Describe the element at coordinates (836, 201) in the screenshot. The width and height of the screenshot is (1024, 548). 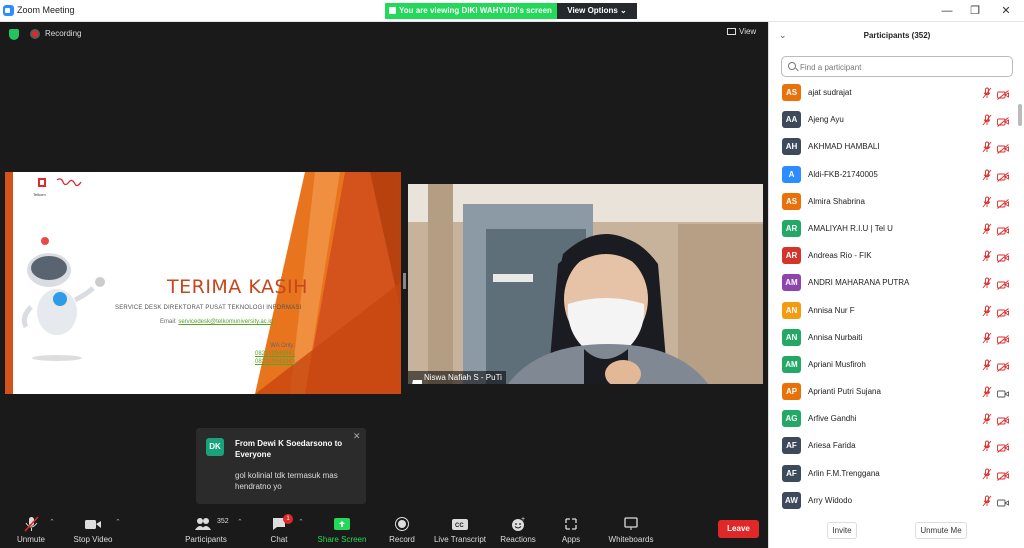
I see `participant-name: Almira Shabrina` at that location.